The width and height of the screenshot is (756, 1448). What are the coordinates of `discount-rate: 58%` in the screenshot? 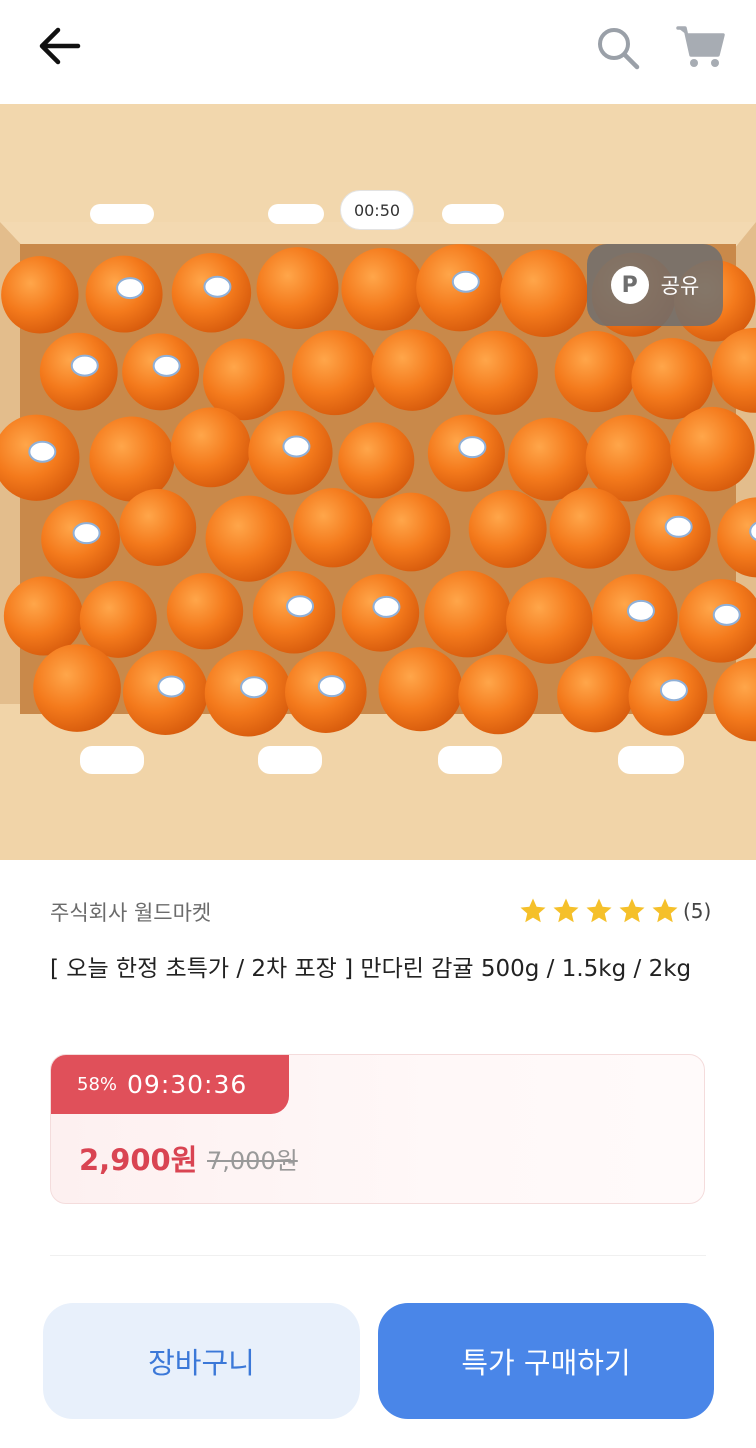 It's located at (97, 1084).